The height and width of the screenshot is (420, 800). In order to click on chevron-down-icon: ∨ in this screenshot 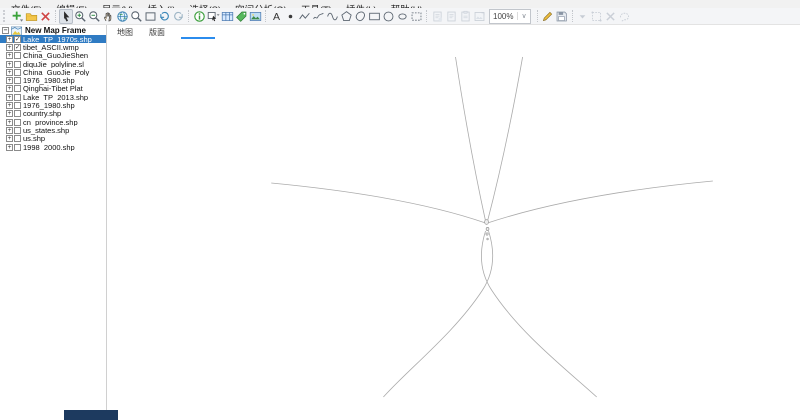, I will do `click(522, 16)`.